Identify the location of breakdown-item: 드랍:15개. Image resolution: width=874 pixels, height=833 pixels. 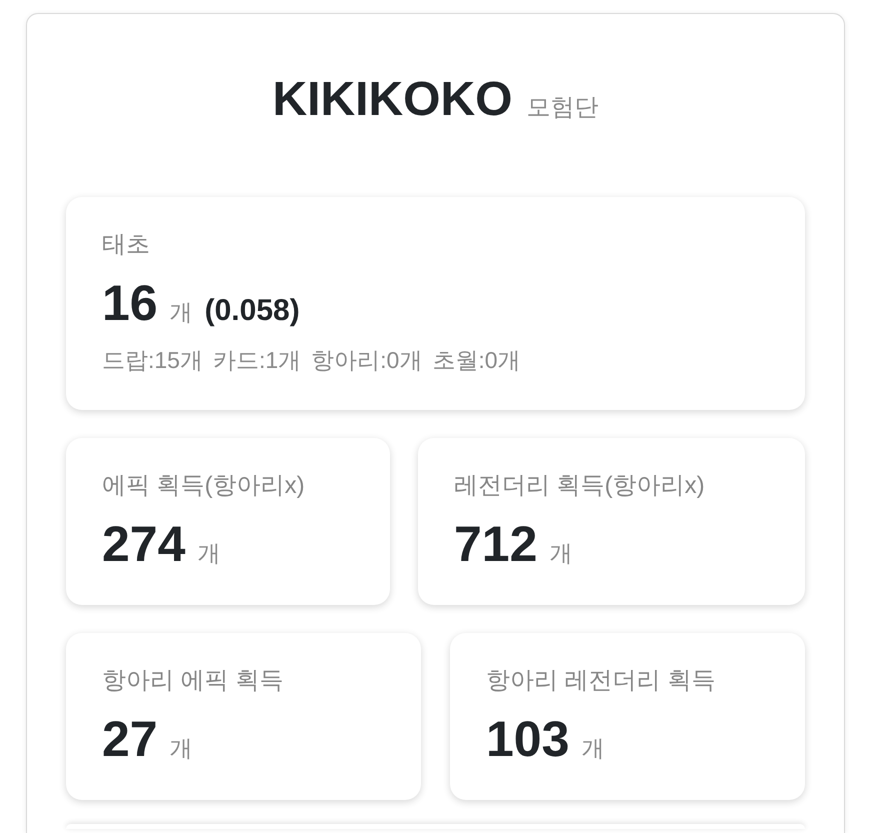
(152, 360).